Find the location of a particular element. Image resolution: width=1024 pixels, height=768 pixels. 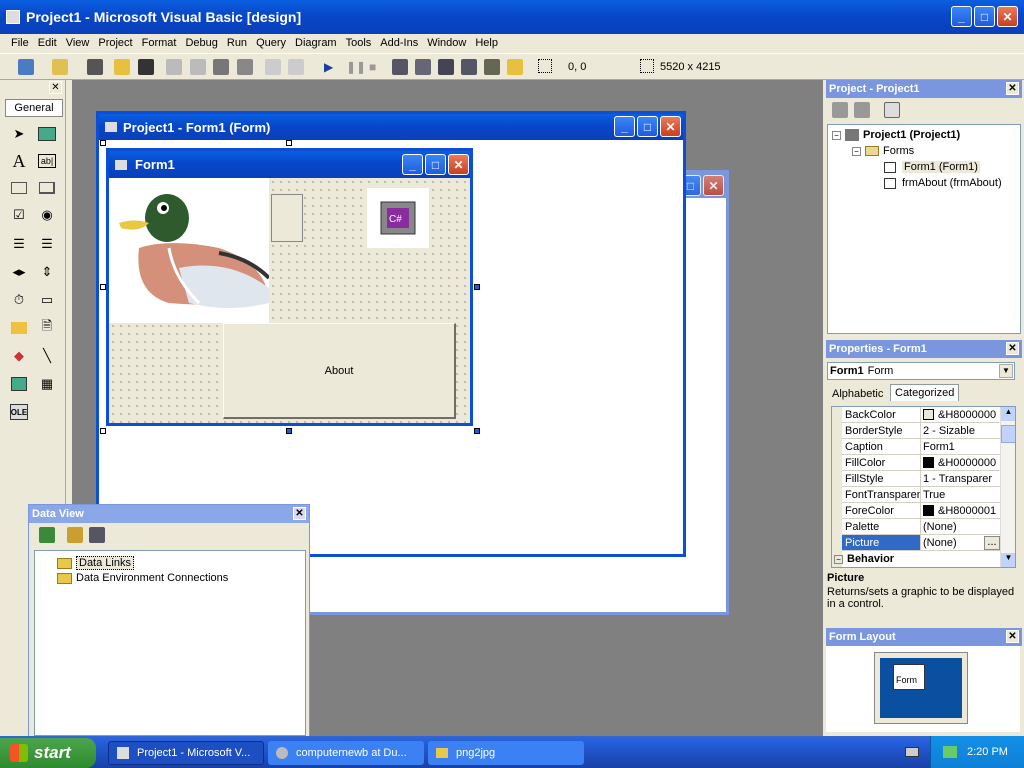

pointer-icon: ➤ is located at coordinates (19, 134).